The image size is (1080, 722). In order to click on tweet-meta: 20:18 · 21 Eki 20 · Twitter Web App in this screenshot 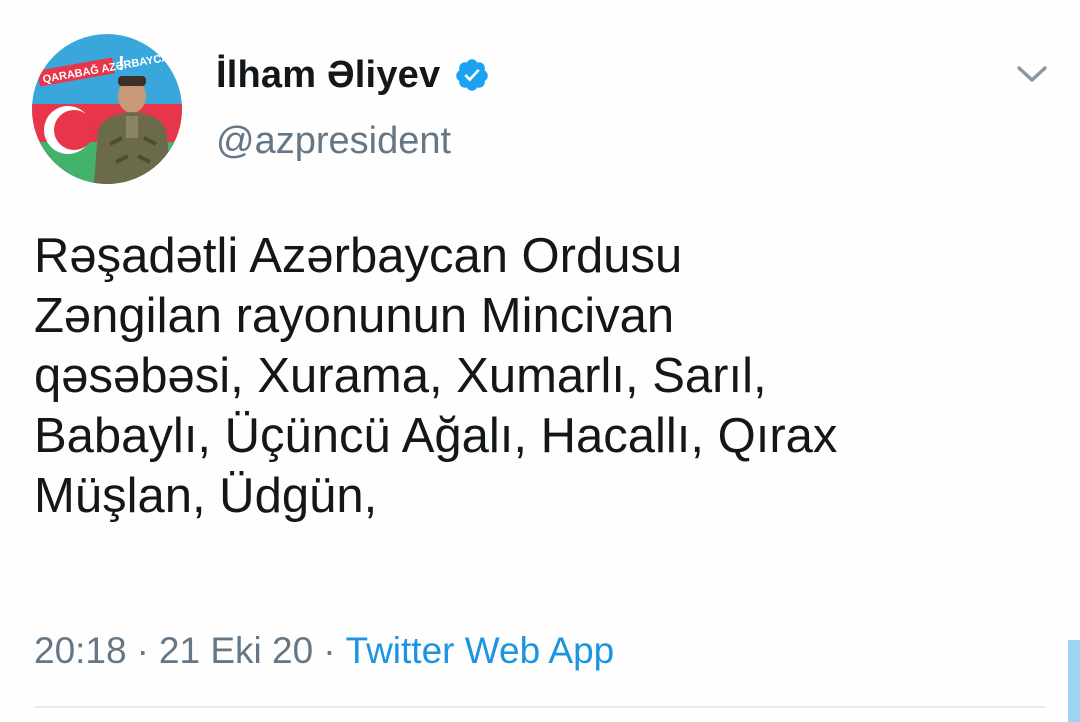, I will do `click(324, 651)`.